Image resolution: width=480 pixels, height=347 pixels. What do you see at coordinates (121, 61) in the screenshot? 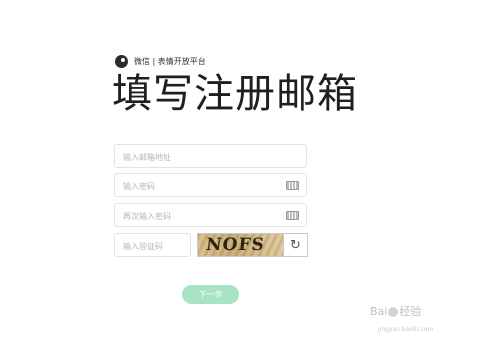
I see `wechat-logo-icon` at bounding box center [121, 61].